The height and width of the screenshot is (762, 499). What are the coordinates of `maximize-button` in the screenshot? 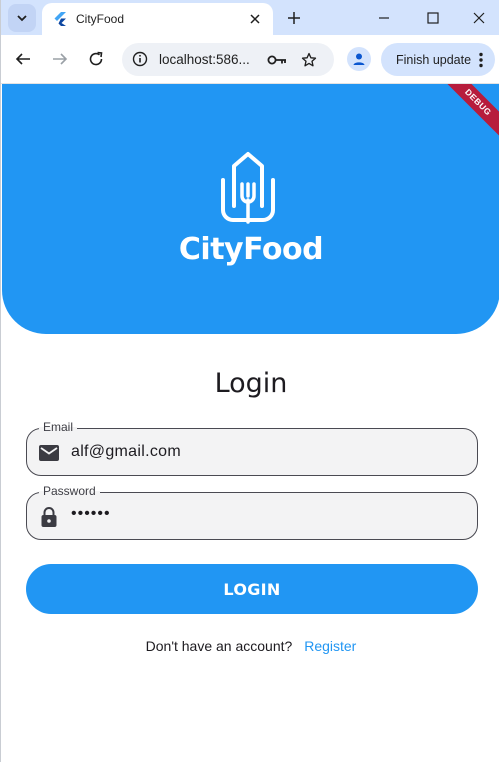 It's located at (433, 18).